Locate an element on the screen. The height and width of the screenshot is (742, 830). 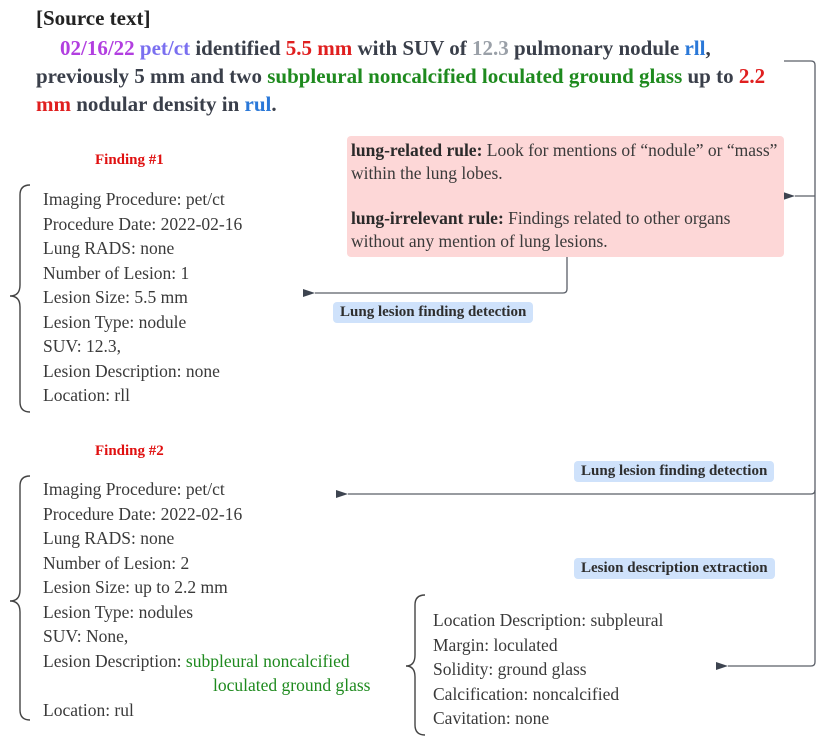
field: Number of Lesion: 1 is located at coordinates (116, 272).